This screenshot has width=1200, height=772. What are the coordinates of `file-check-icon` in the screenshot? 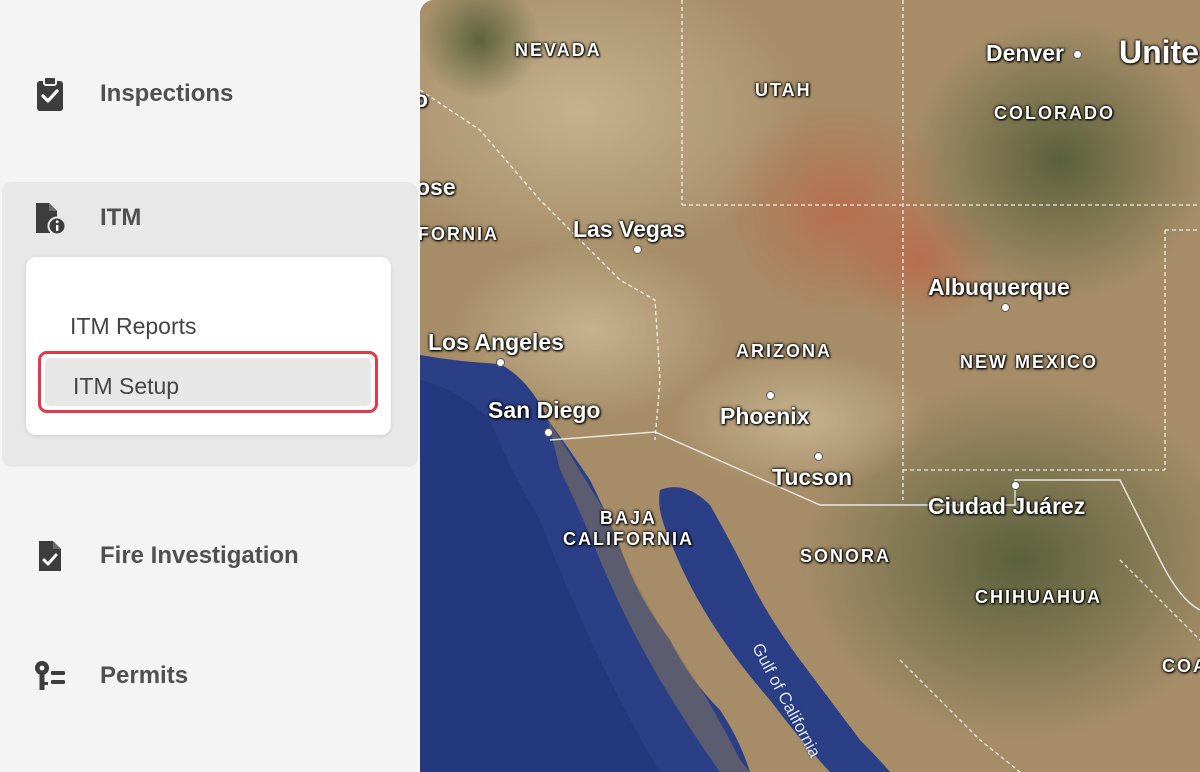 It's located at (50, 556).